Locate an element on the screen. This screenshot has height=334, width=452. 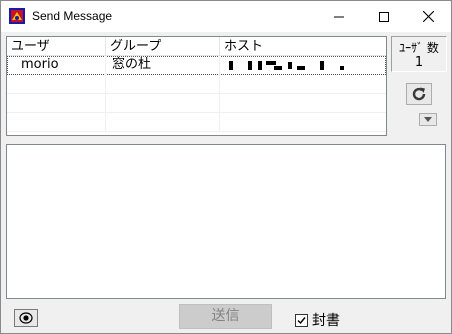
user-count-box: ﾕｰｻﾞ 数 1 is located at coordinates (419, 54).